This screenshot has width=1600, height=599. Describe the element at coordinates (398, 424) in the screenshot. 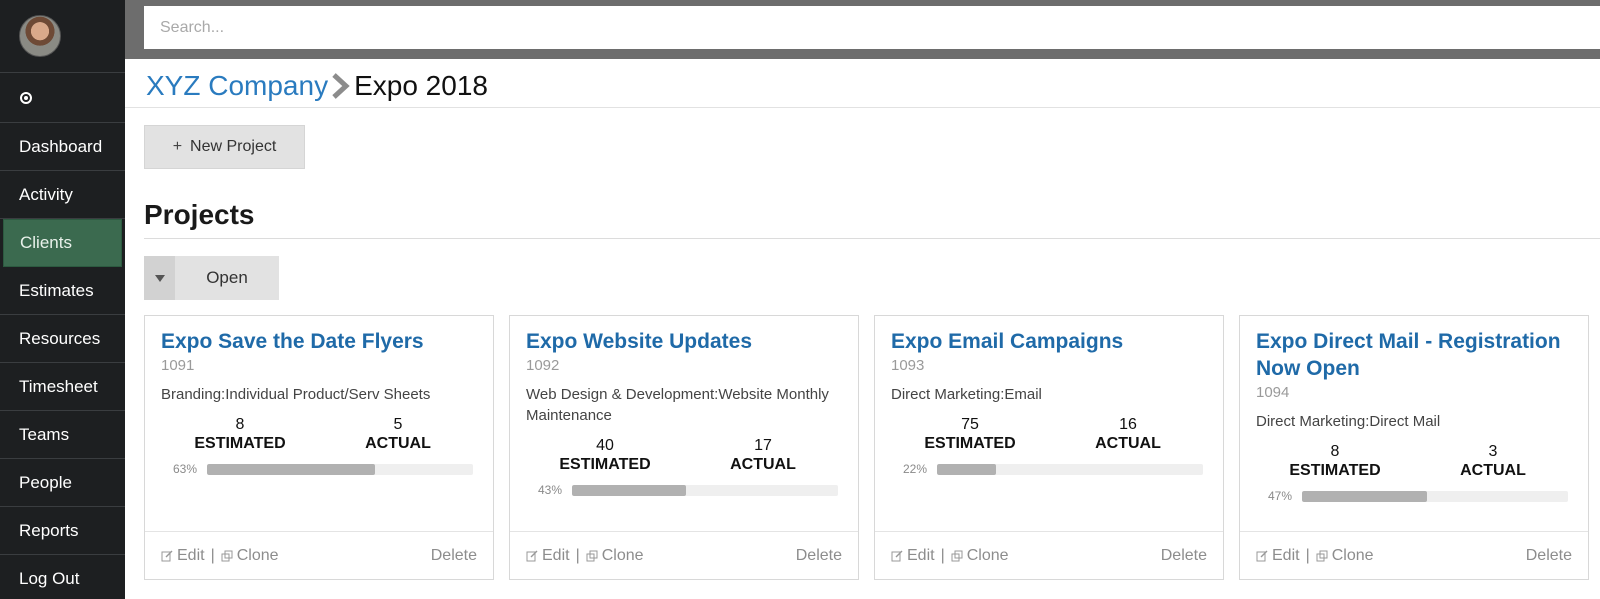

I see `actual-value: 5` at that location.